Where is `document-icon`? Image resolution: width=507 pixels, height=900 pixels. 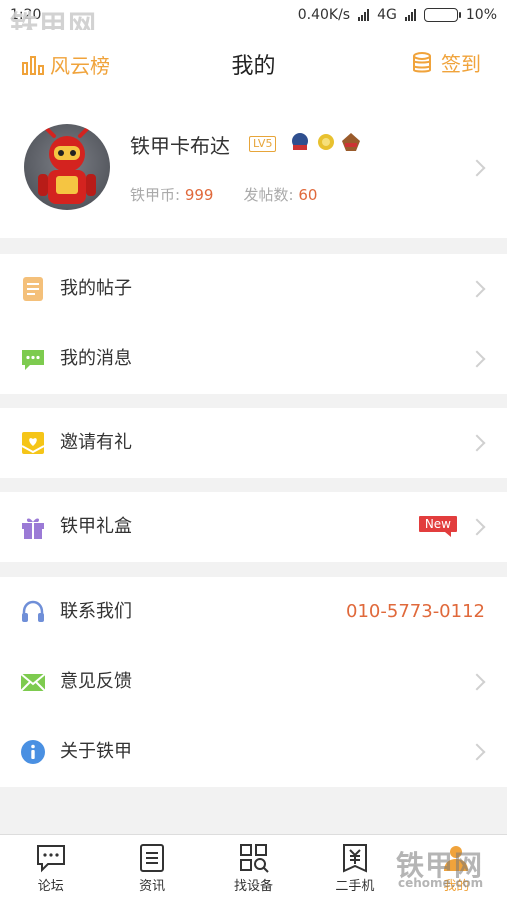 document-icon is located at coordinates (33, 289).